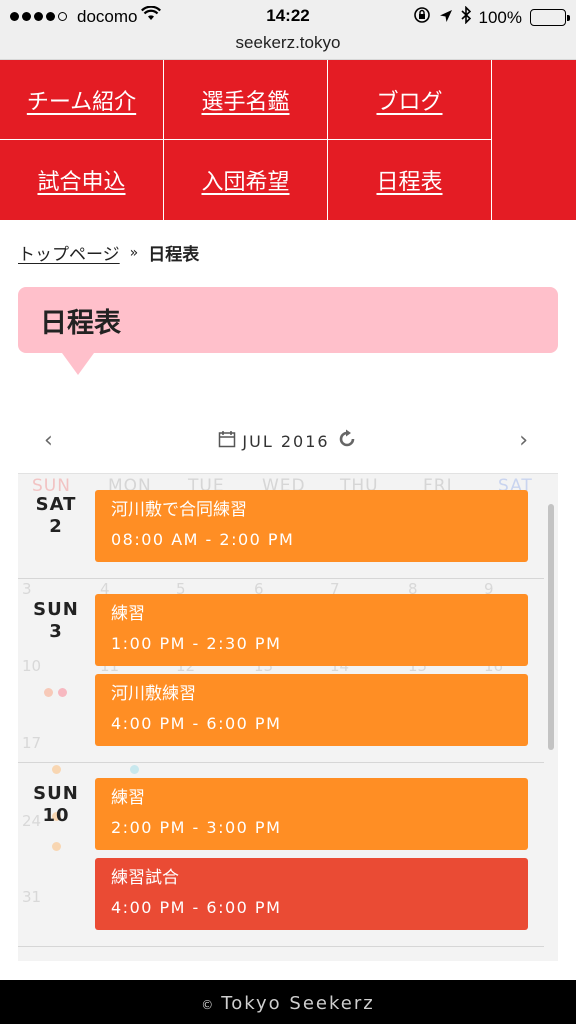 This screenshot has width=576, height=1029. I want to click on nav-link-join: 入団希望, so click(245, 180).